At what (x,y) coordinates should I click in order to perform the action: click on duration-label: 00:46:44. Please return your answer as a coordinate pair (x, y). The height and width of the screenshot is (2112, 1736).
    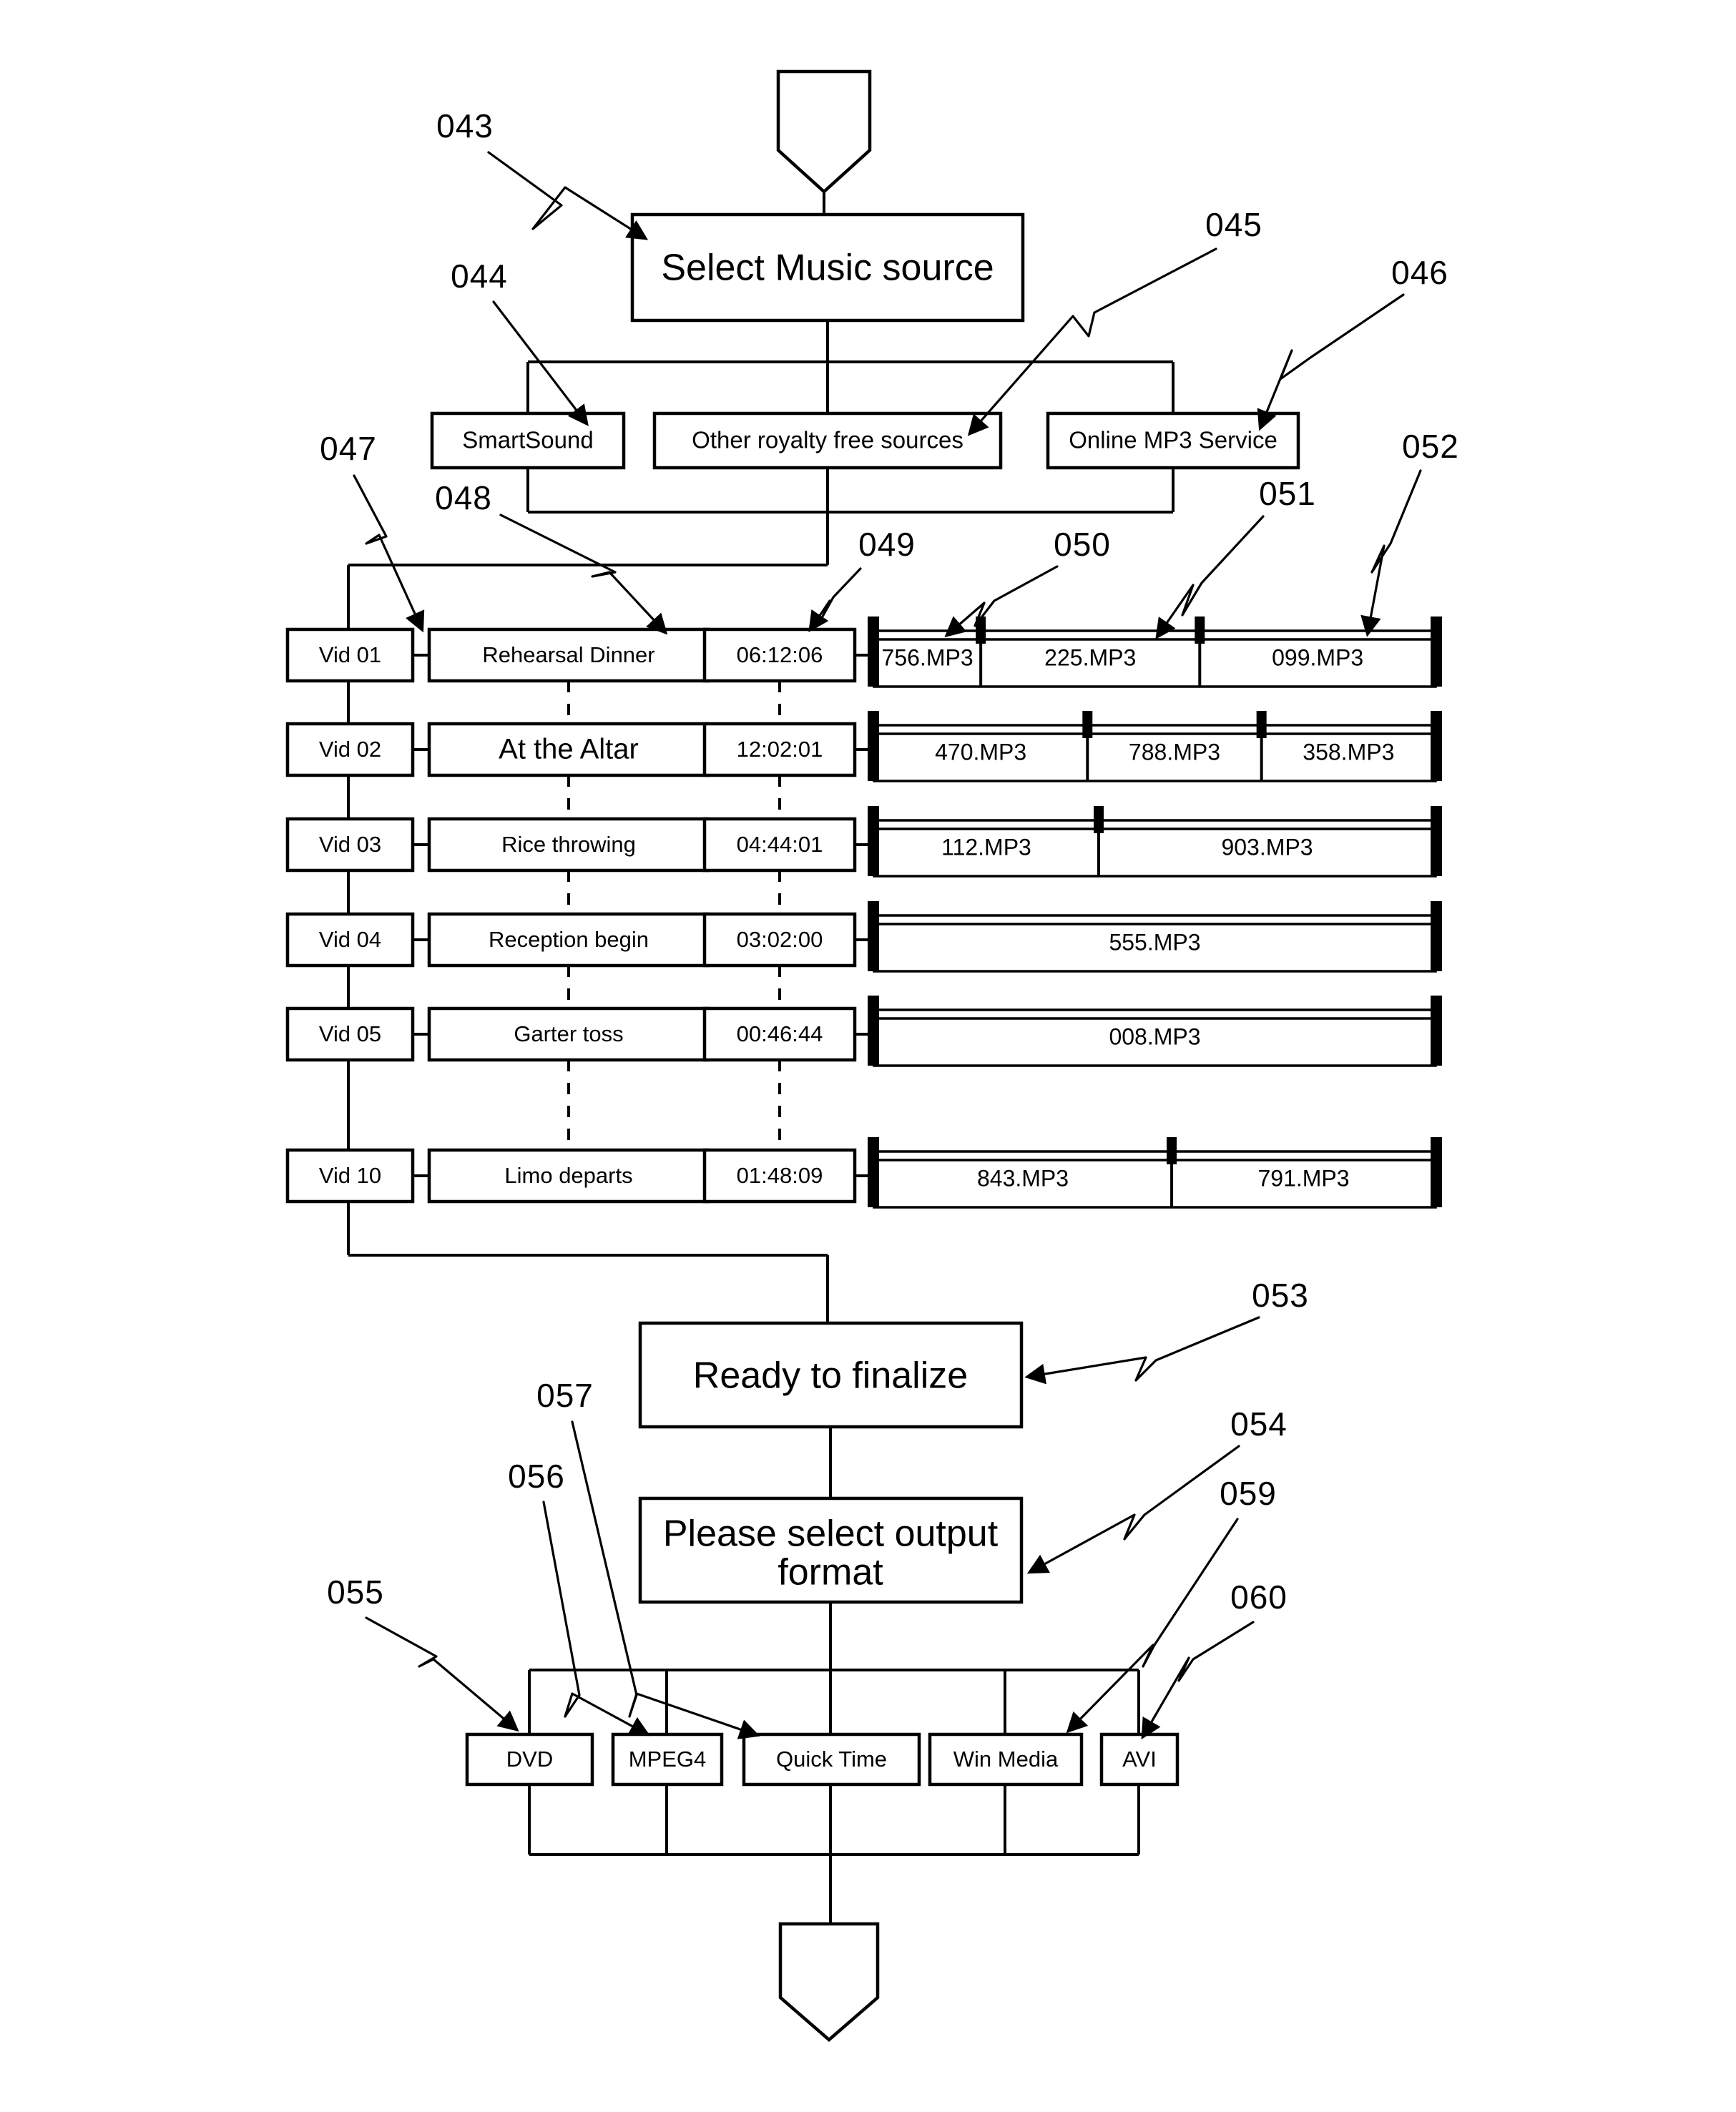
    Looking at the image, I should click on (780, 1033).